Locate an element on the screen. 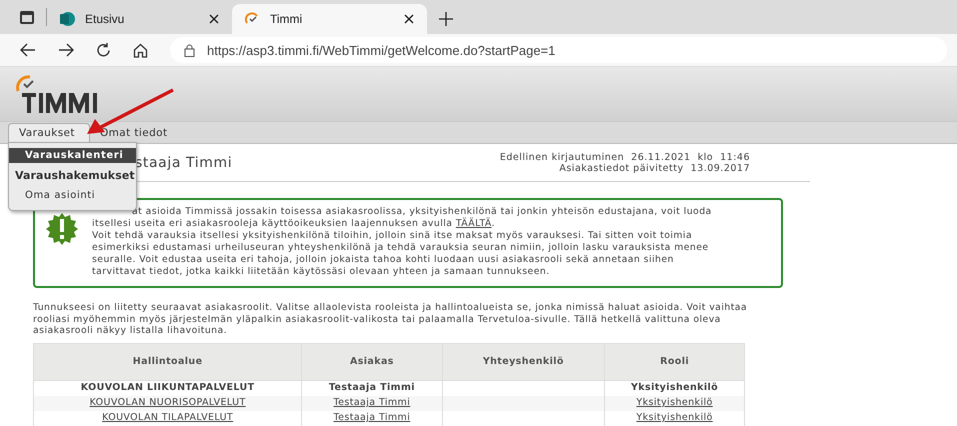  intro-text: Tunnukseesi on liitetty seuraavat asiakasroolit. Valitse allaolevista rooleista ja hallintoalueista se, jonka nimissä haluat asioida. Voit vaihtaa rooliasi myöhemmin myös järjestelmän yläpalkin asiakasroolit-valikosta tai palaamalla Tervetuloa-sivulle. Tällä hetkellä valittuna oleva asiakasrooli näkyy listalla lihavoituna. is located at coordinates (390, 319).